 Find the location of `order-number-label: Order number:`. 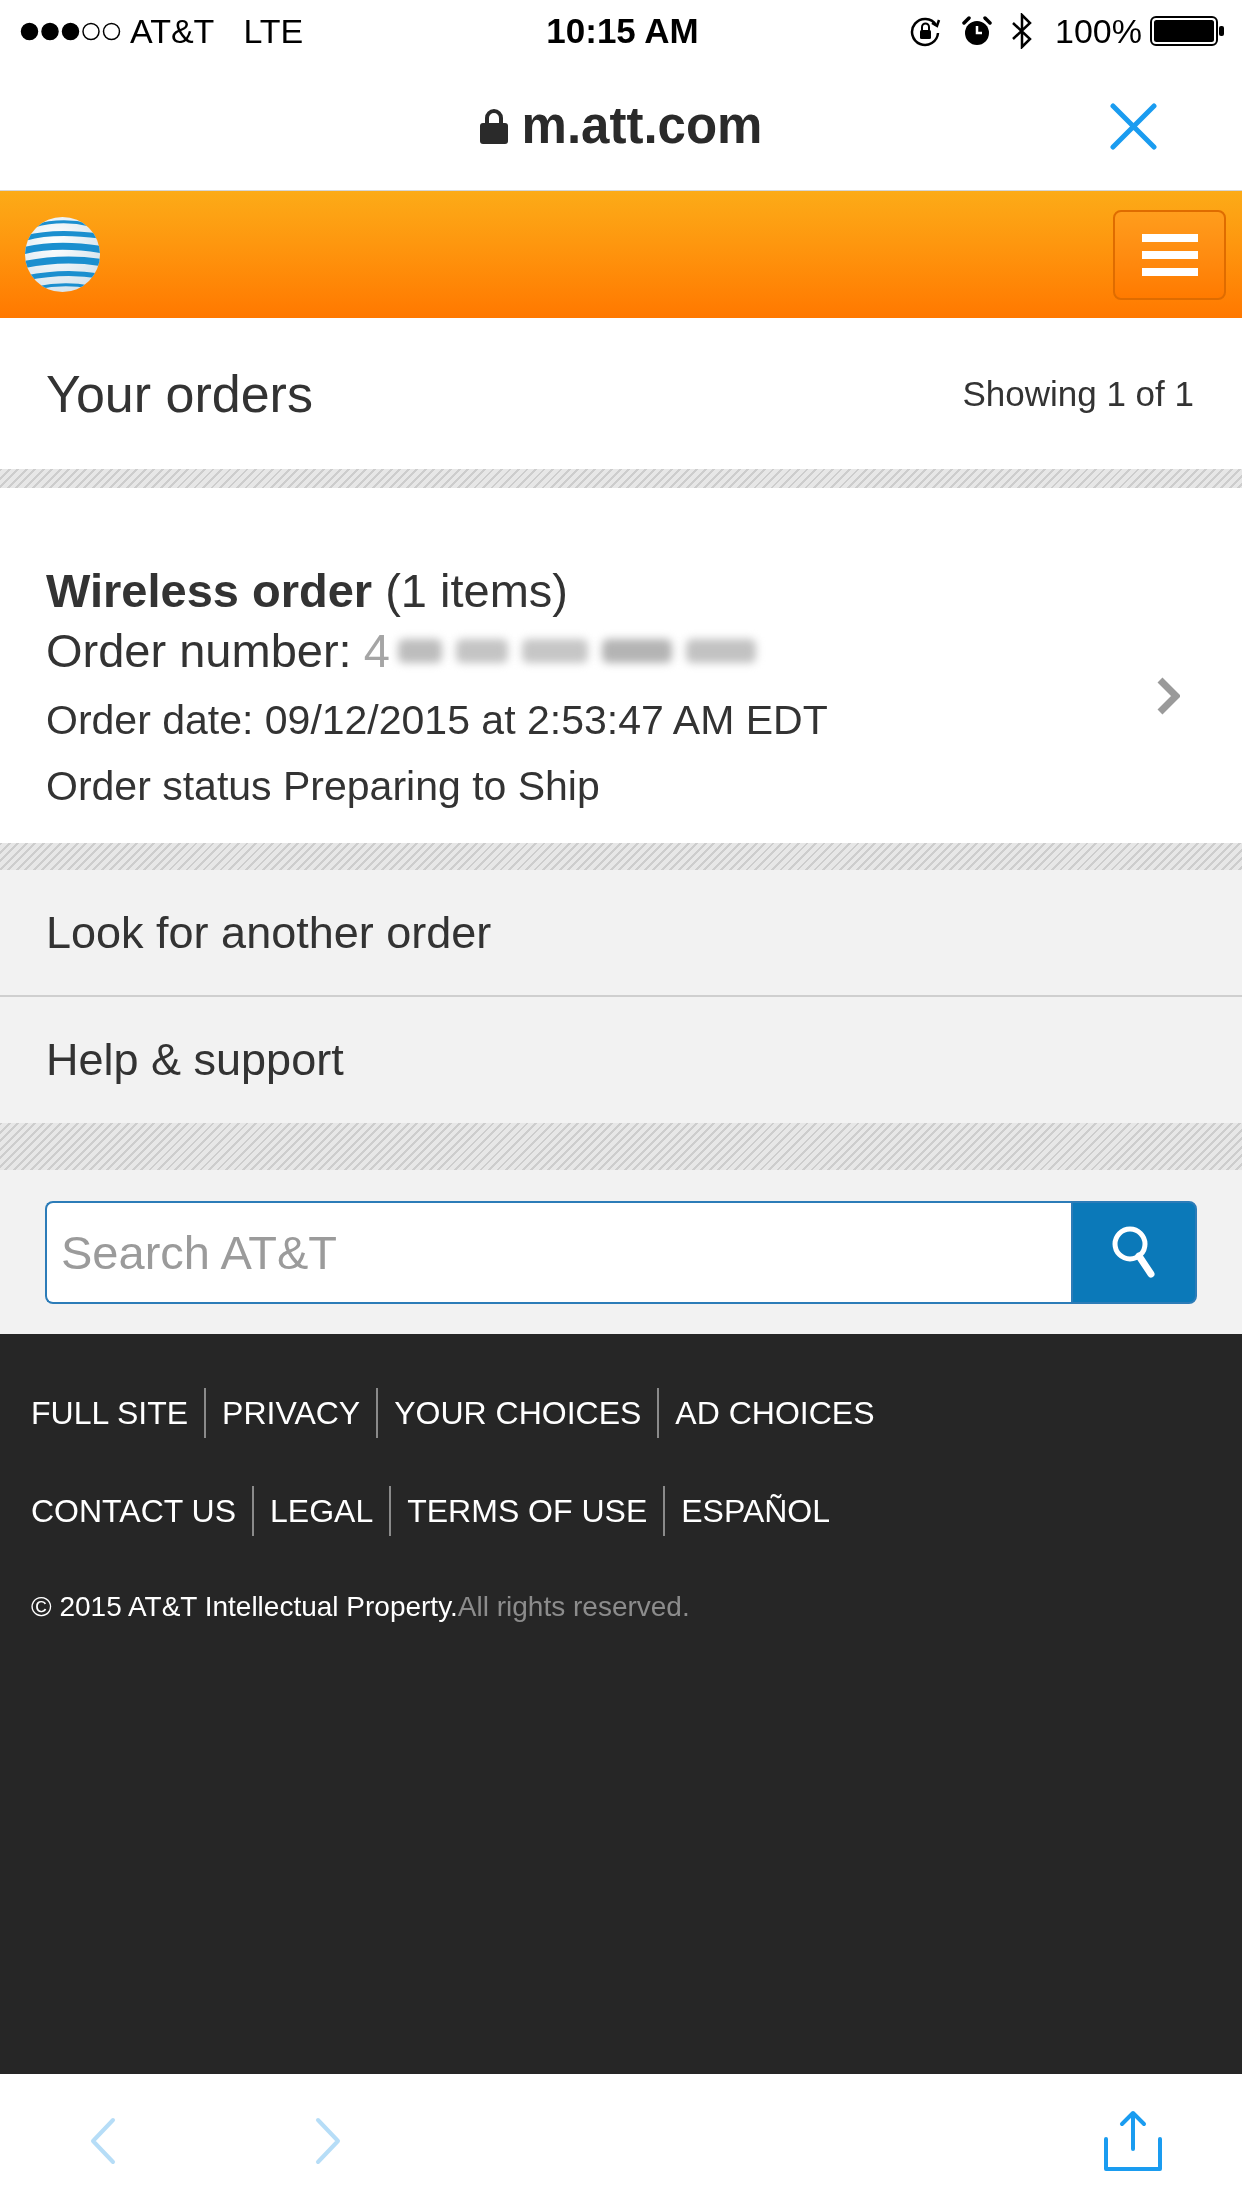

order-number-label: Order number: is located at coordinates (199, 651).